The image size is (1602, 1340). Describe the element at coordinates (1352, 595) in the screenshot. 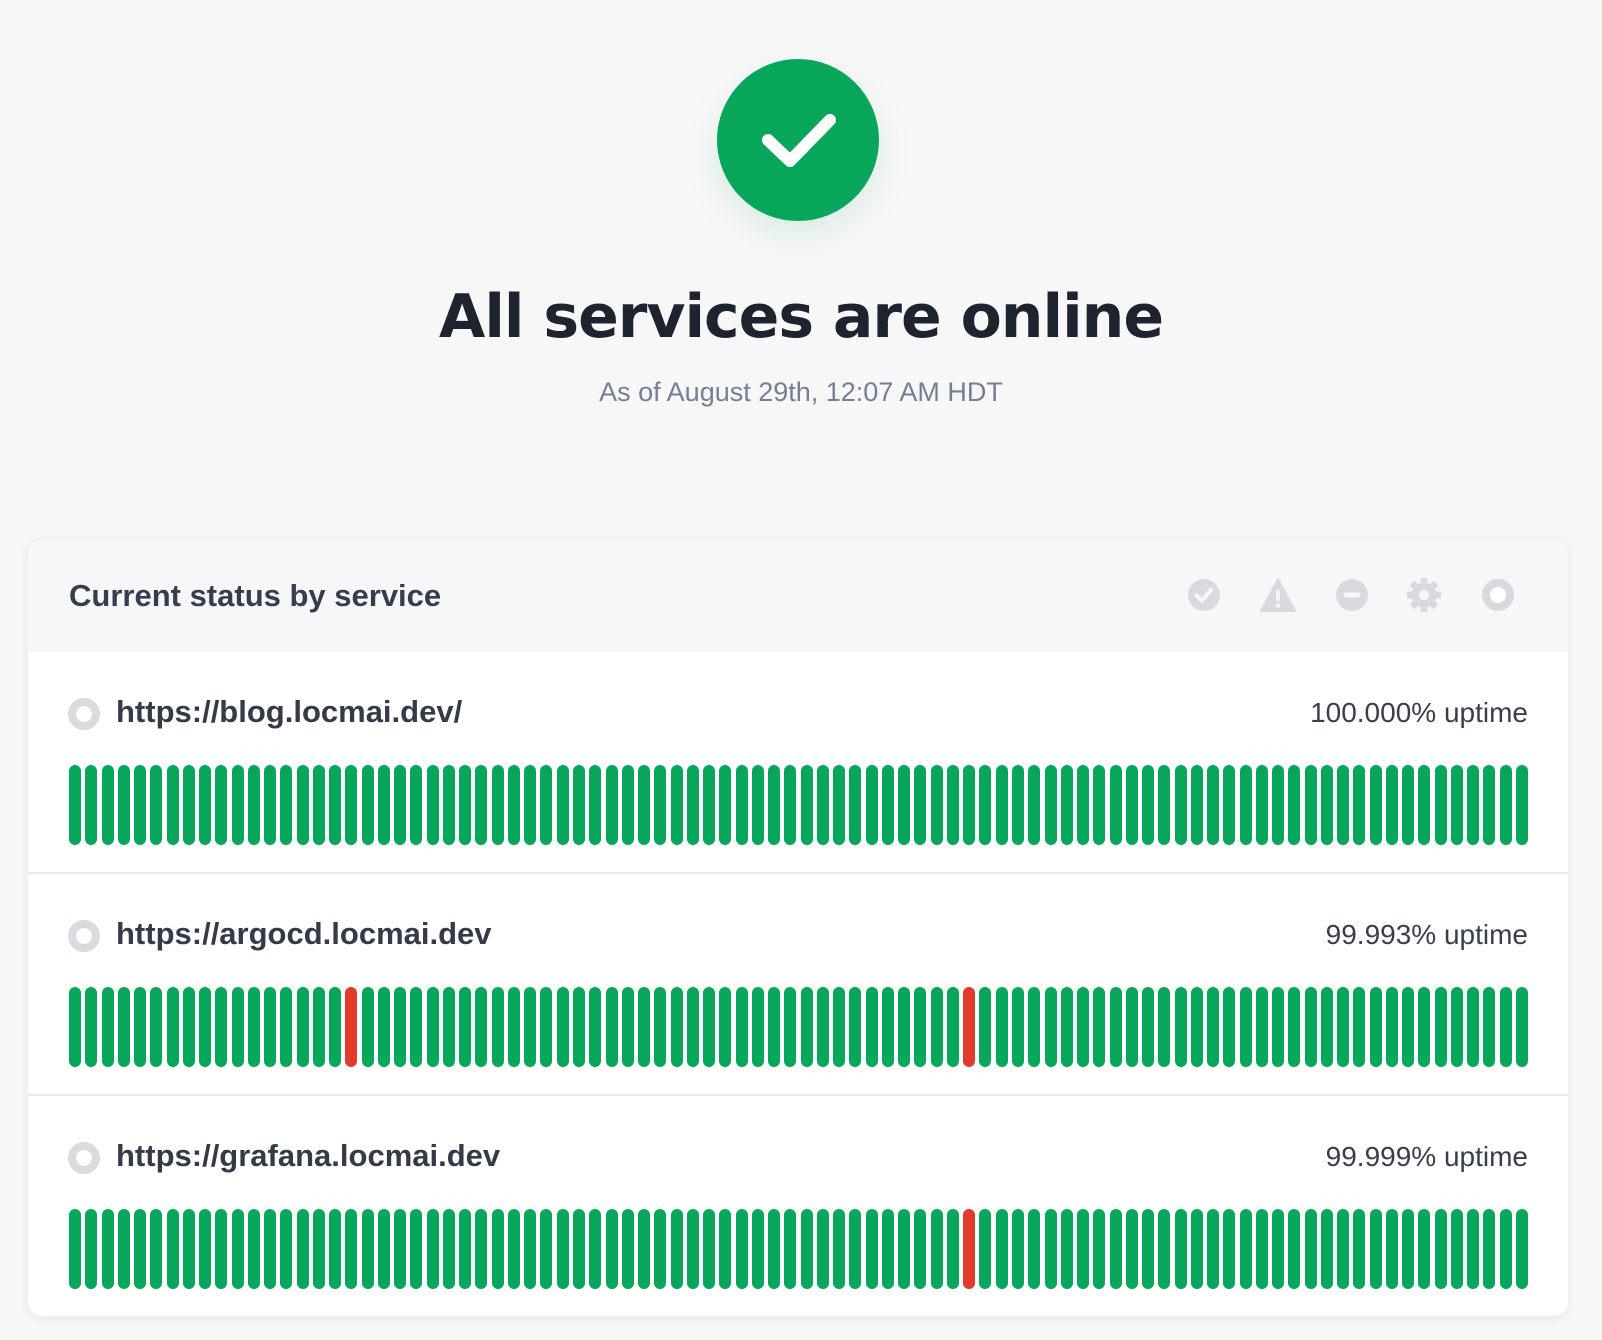

I see `outage-icon` at that location.